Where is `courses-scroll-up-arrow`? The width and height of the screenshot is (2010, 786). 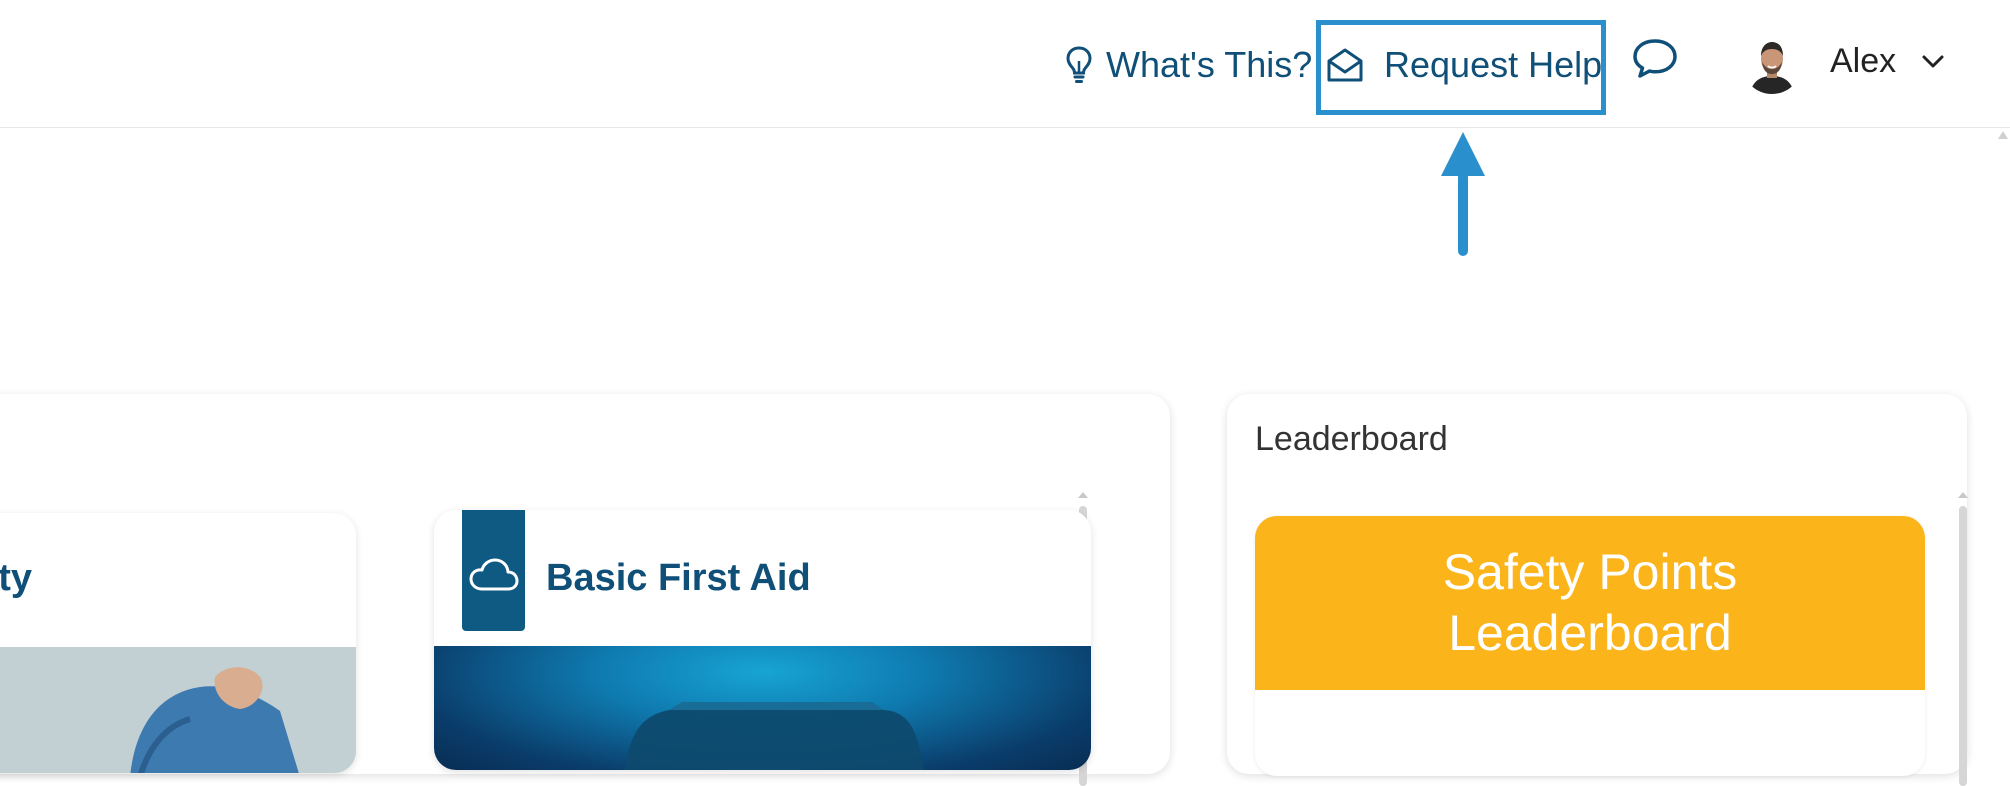 courses-scroll-up-arrow is located at coordinates (1083, 495).